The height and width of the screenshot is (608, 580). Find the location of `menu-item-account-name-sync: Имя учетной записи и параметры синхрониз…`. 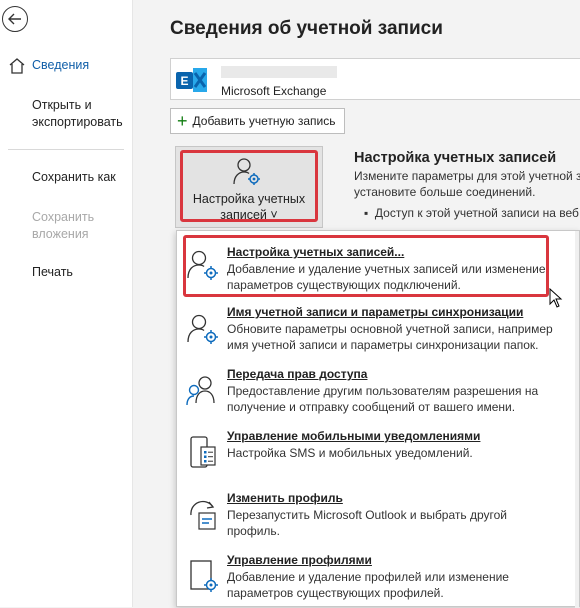

menu-item-account-name-sync: Имя учетной записи и параметры синхрониз… is located at coordinates (378, 331).